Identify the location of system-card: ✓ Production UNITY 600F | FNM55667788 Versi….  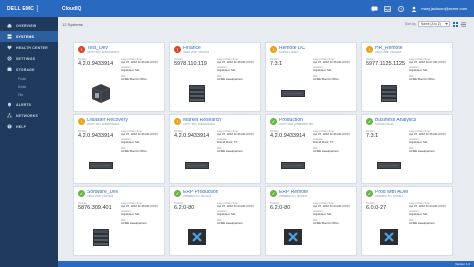
(311, 149).